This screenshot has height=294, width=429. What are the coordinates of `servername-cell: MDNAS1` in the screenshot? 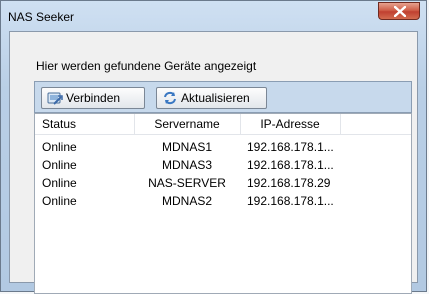 It's located at (186, 147).